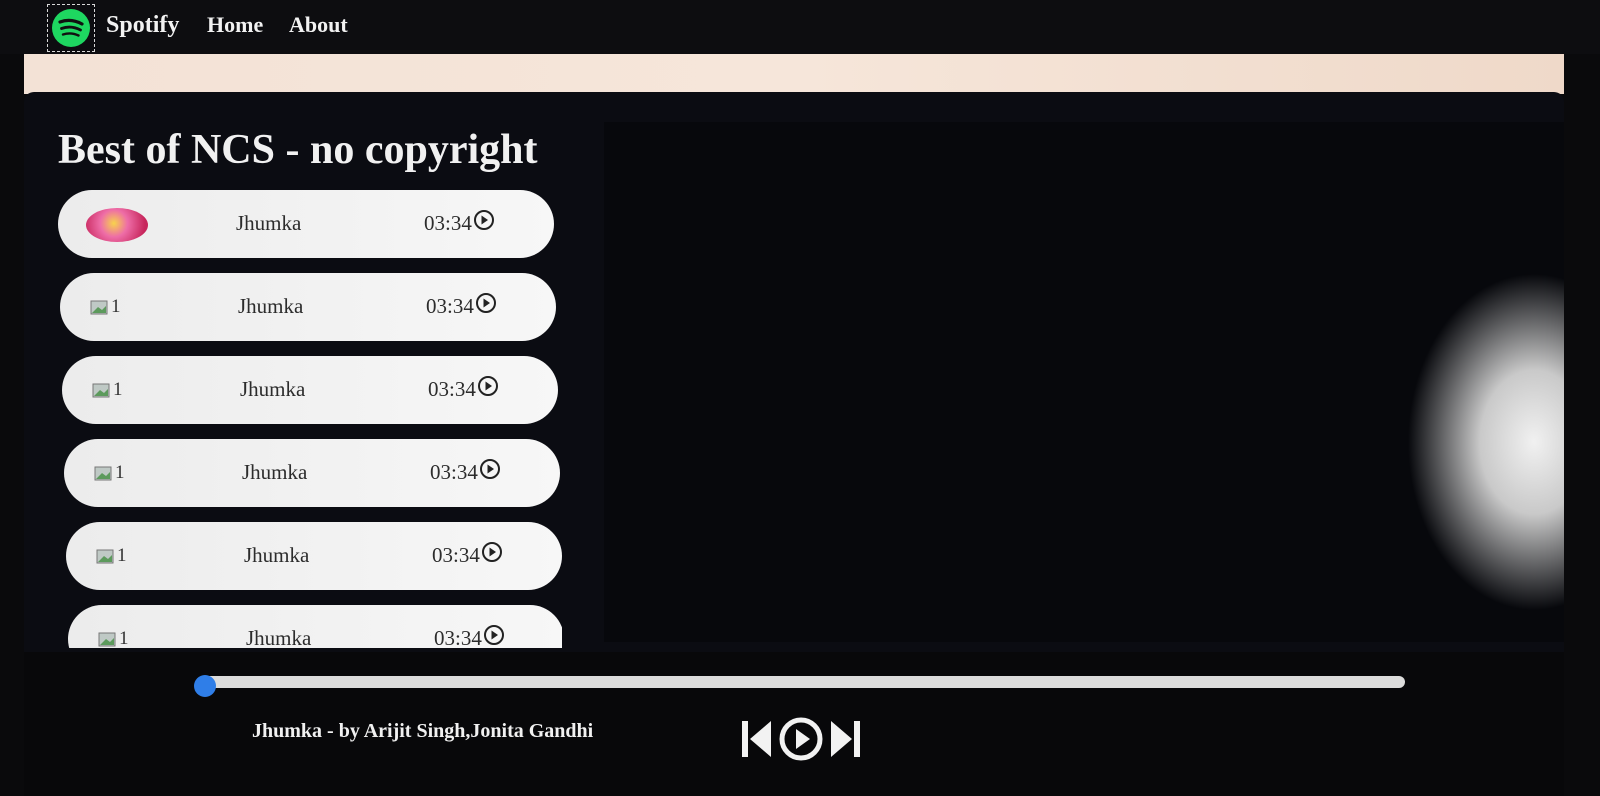 Image resolution: width=1600 pixels, height=796 pixels. Describe the element at coordinates (117, 225) in the screenshot. I see `song-cover-image` at that location.